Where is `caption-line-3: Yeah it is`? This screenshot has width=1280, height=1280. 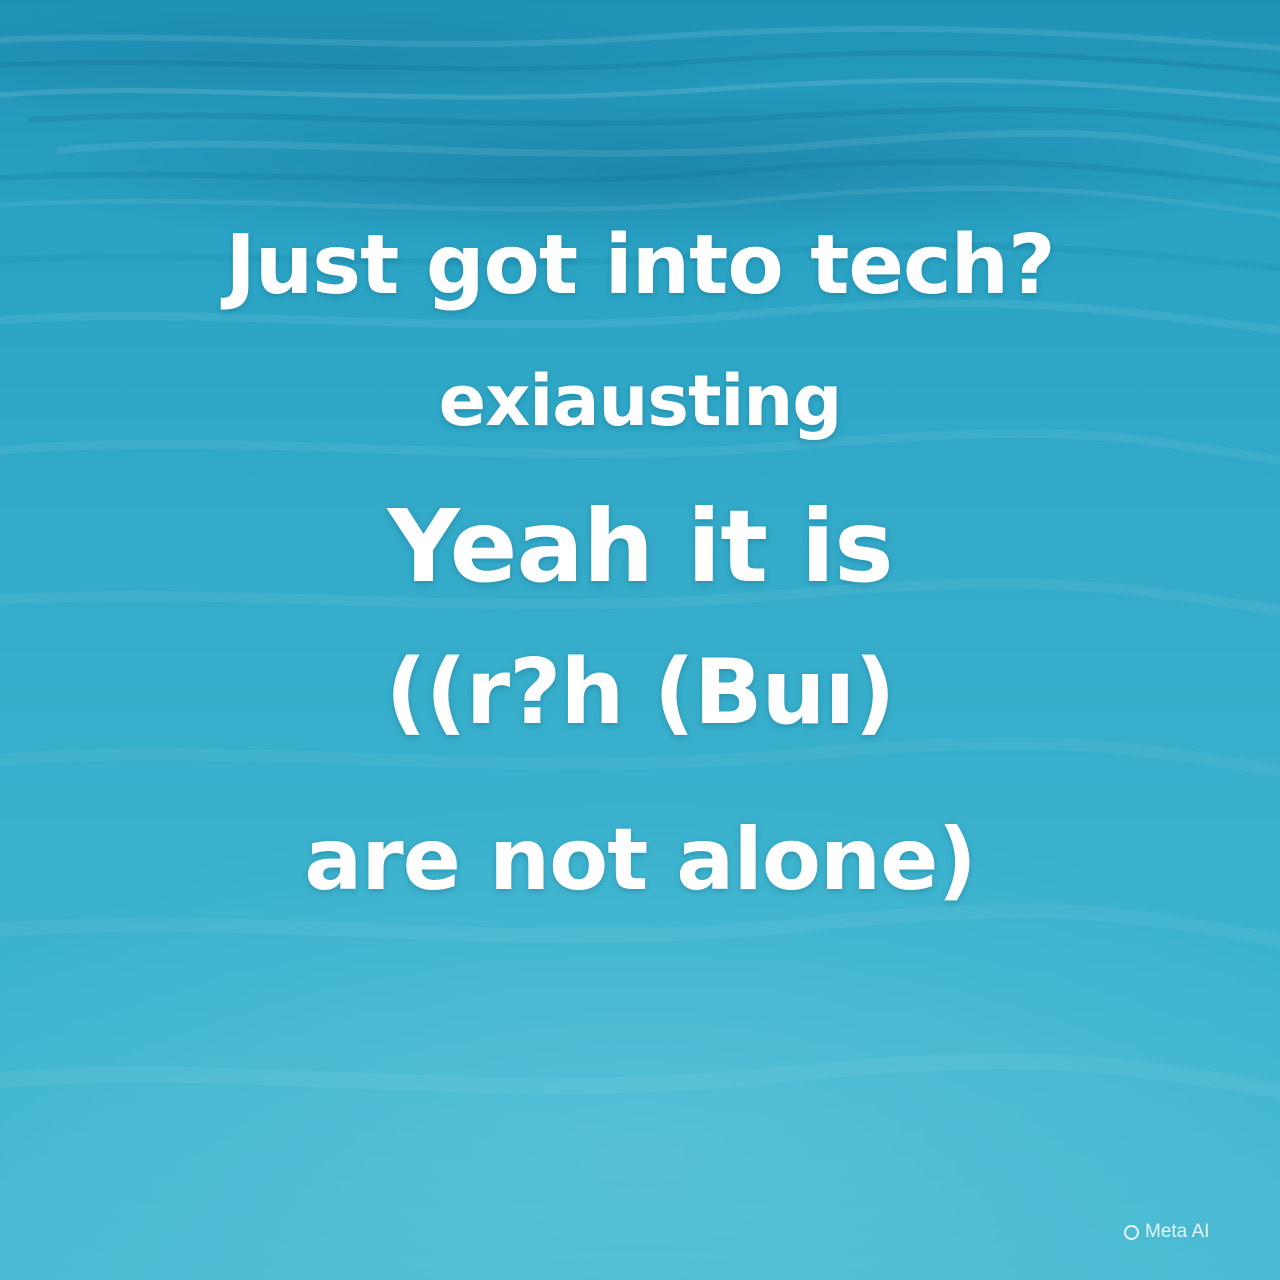
caption-line-3: Yeah it is is located at coordinates (640, 546).